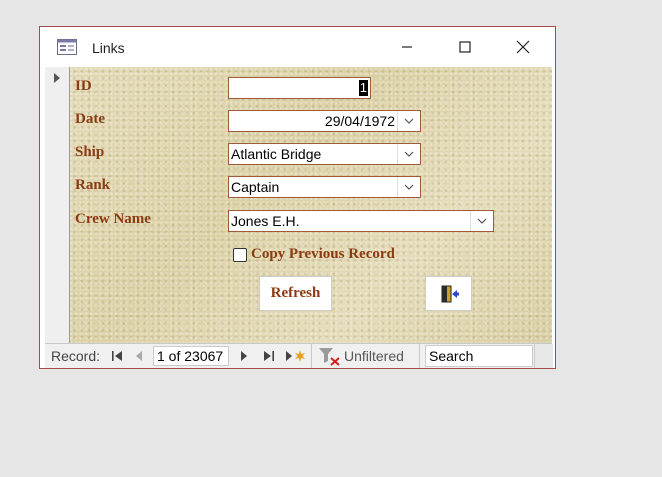 The image size is (662, 477). I want to click on date-field: 29/04/1972, so click(324, 121).